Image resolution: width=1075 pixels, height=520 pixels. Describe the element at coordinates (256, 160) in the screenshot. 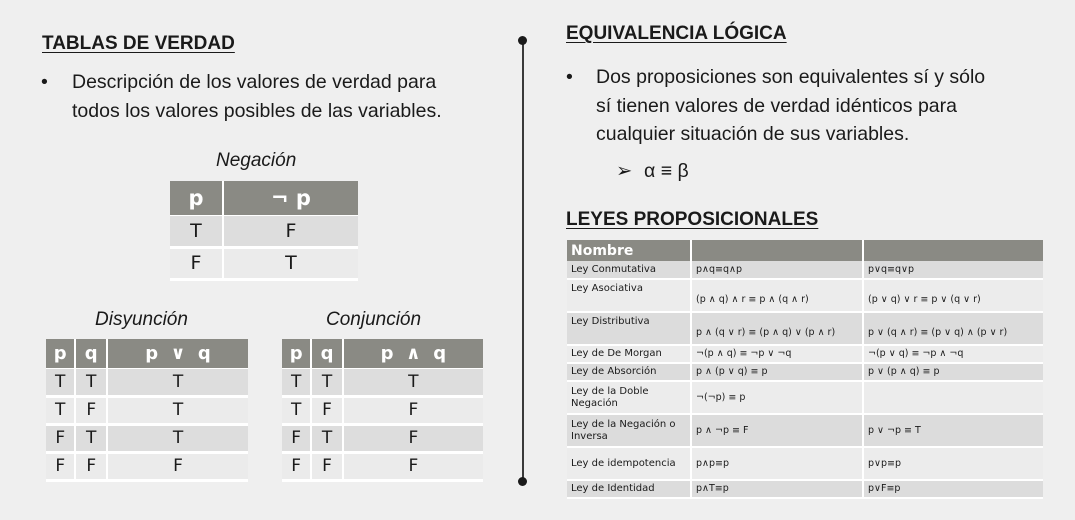

I see `negation-caption: Negación` at that location.